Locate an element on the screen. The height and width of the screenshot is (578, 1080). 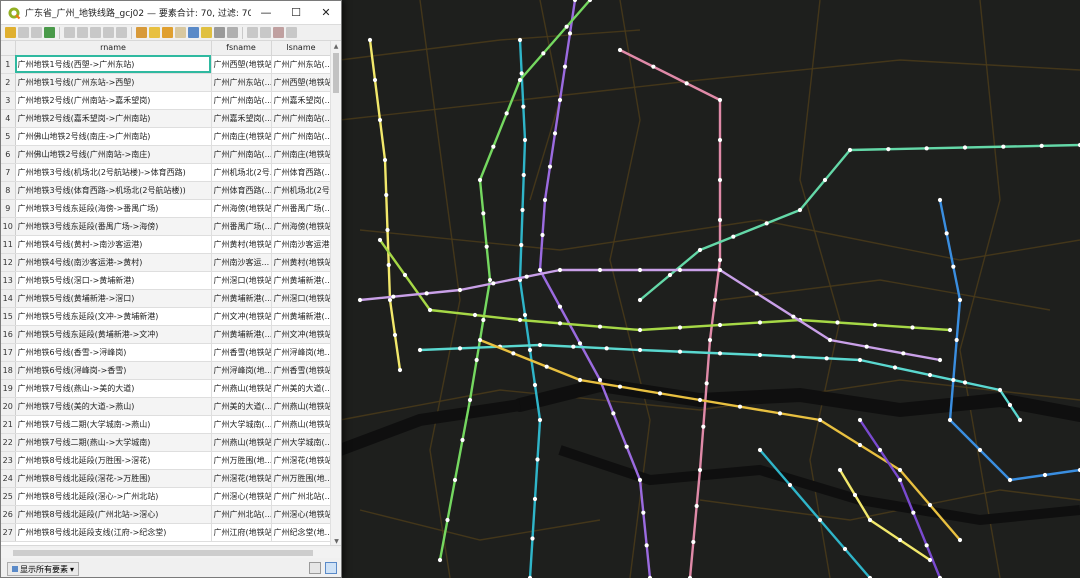
column-header-lsname: lsname is located at coordinates (301, 48).